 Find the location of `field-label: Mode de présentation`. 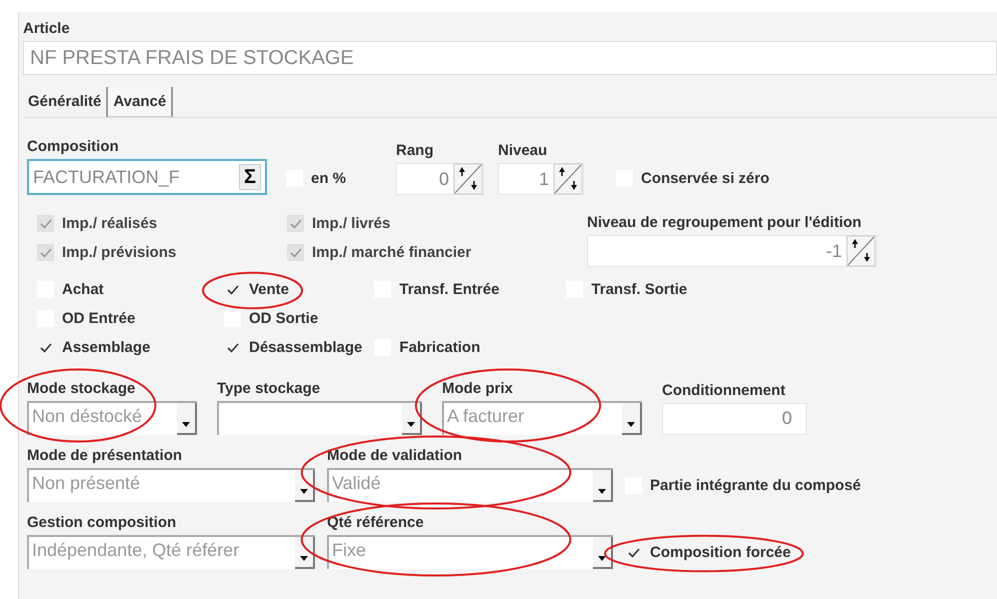

field-label: Mode de présentation is located at coordinates (105, 455).